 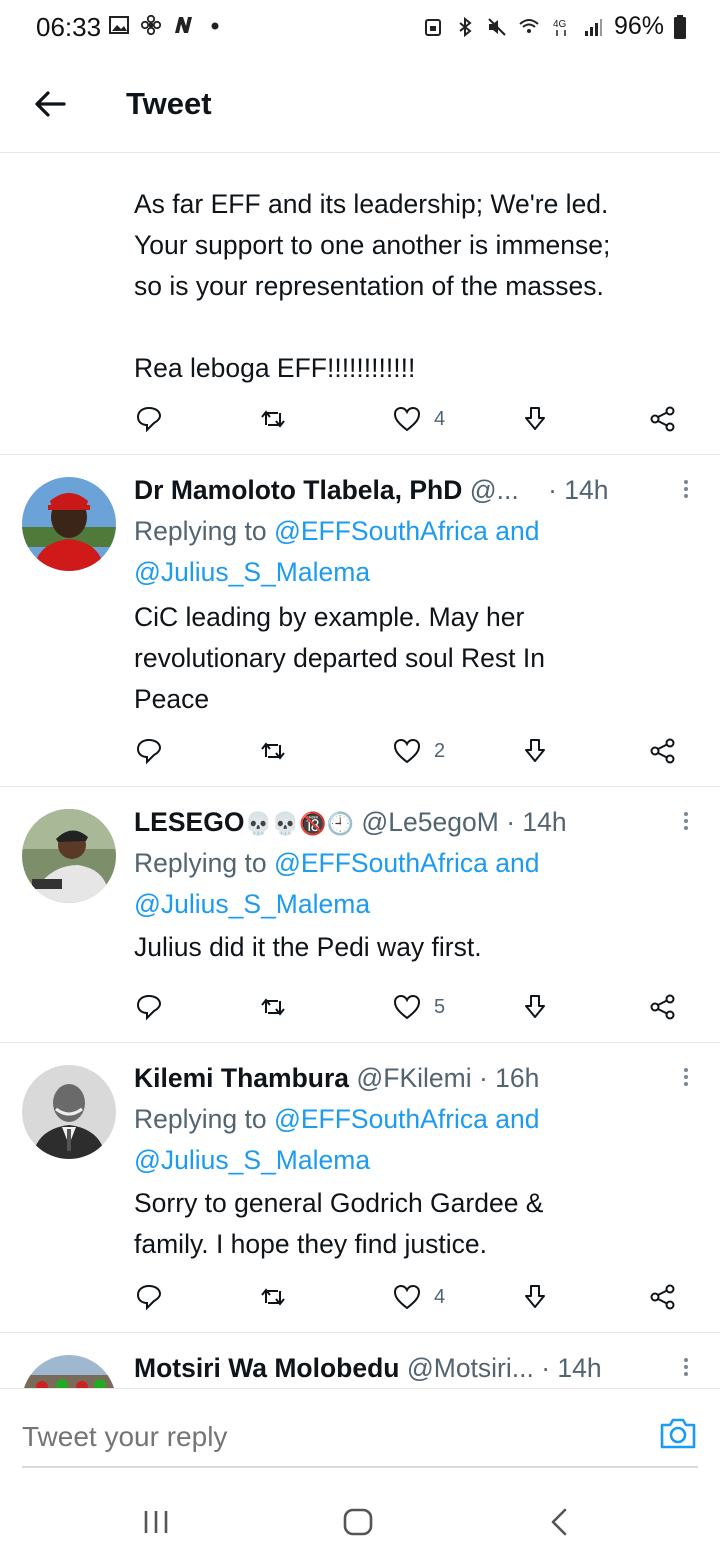 I want to click on like-button: 5, so click(x=418, y=1007).